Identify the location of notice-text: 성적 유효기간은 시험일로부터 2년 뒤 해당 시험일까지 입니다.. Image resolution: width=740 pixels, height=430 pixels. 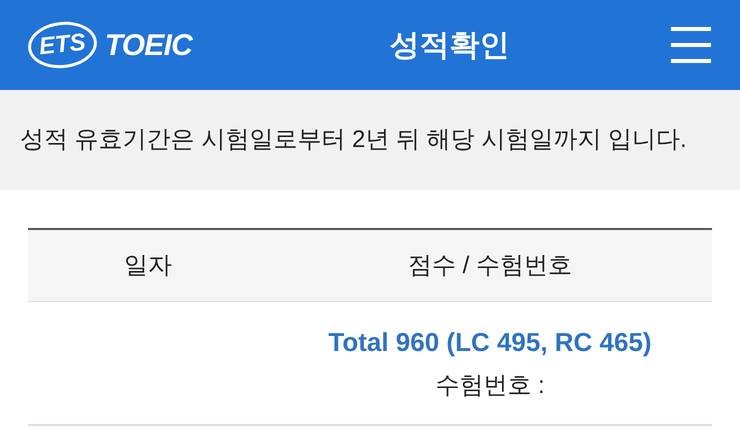
(353, 140).